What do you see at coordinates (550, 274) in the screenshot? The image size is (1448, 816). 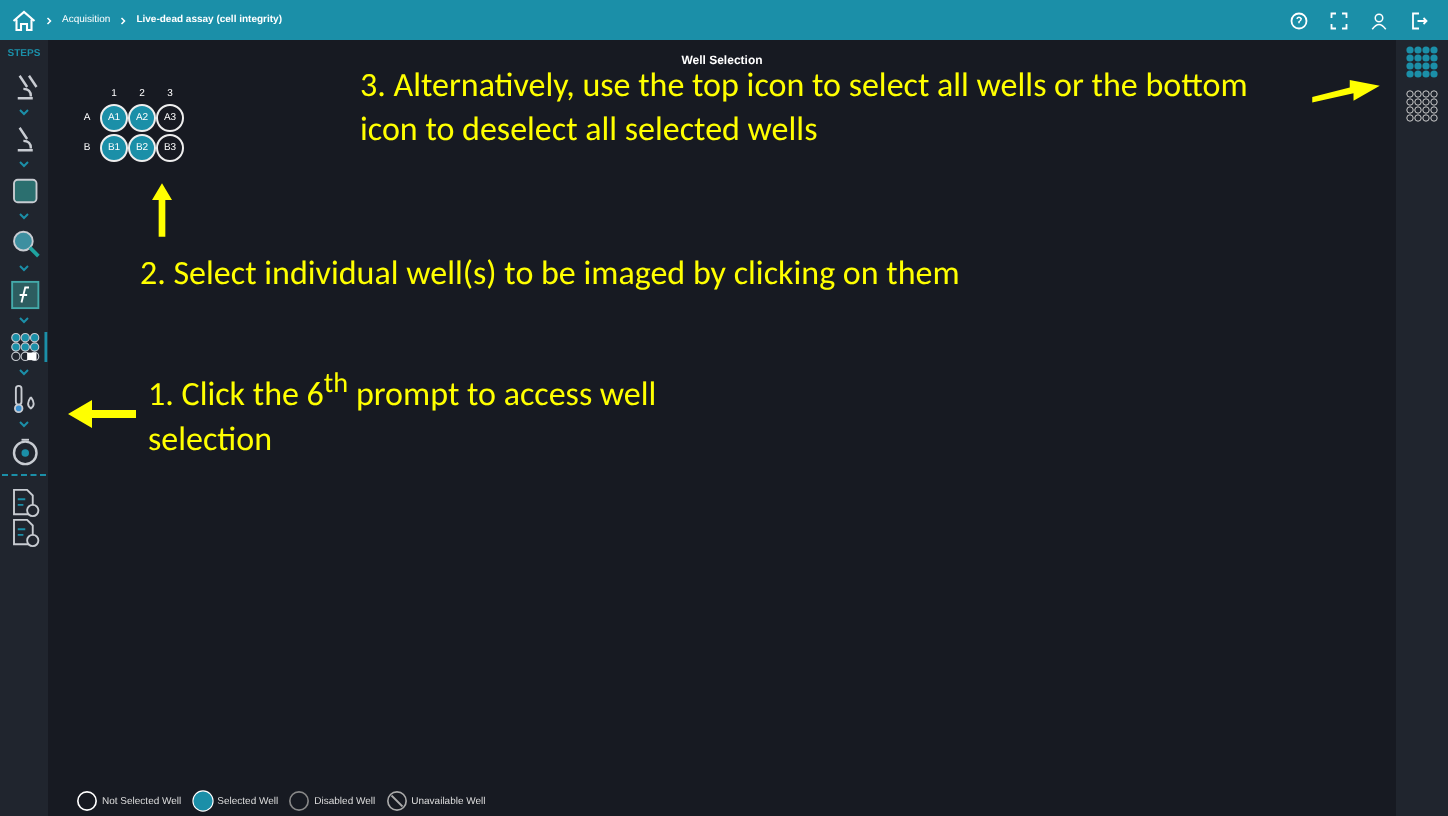 I see `annotation-text: 2. Select individual well(s) to be imaged by clicking on them` at bounding box center [550, 274].